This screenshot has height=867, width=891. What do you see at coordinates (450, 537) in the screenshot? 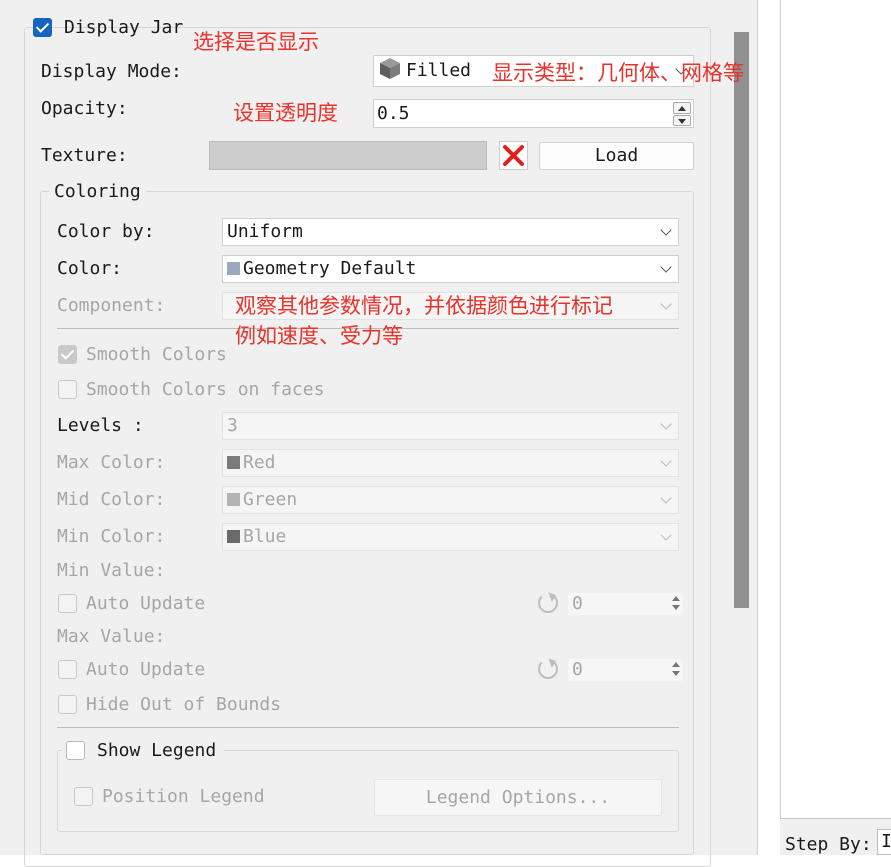
I see `min-color-select: Blue` at bounding box center [450, 537].